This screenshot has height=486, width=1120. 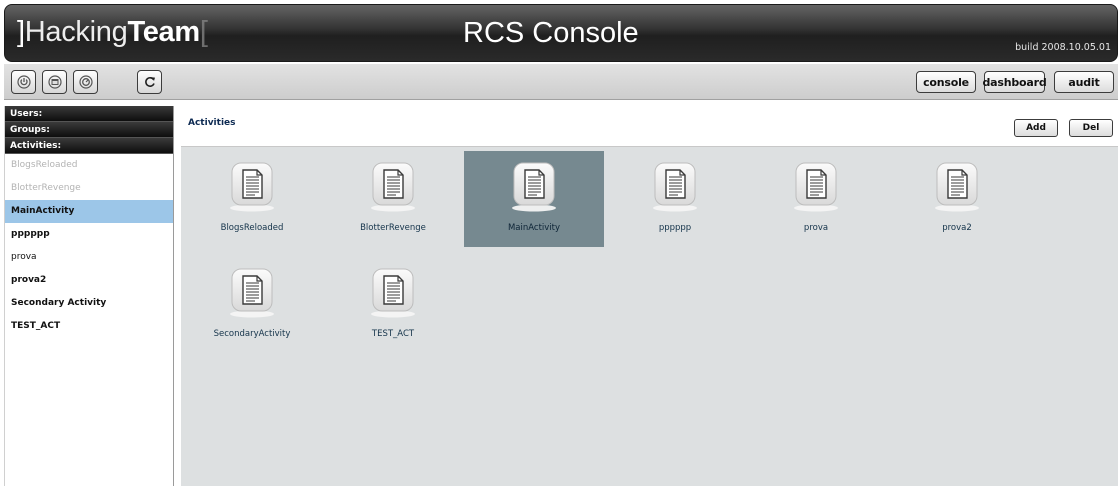 I want to click on logo-bracket-open: ], so click(x=21, y=32).